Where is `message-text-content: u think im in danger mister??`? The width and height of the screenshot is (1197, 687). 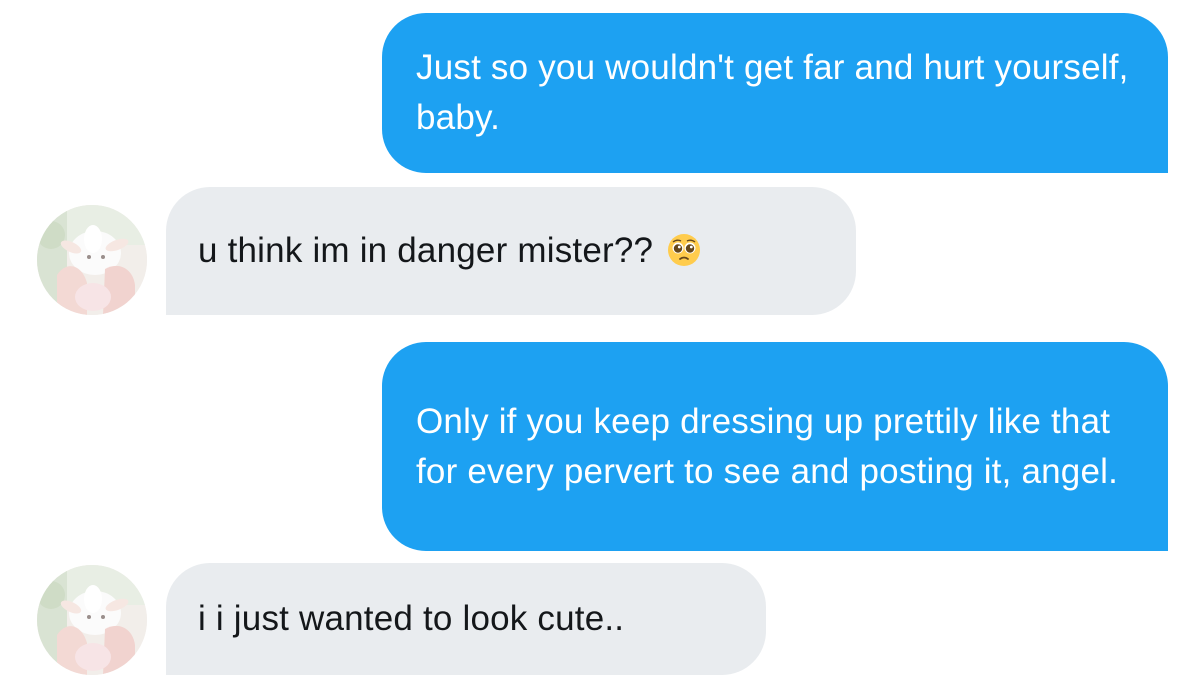
message-text-content: u think im in danger mister?? is located at coordinates (426, 250).